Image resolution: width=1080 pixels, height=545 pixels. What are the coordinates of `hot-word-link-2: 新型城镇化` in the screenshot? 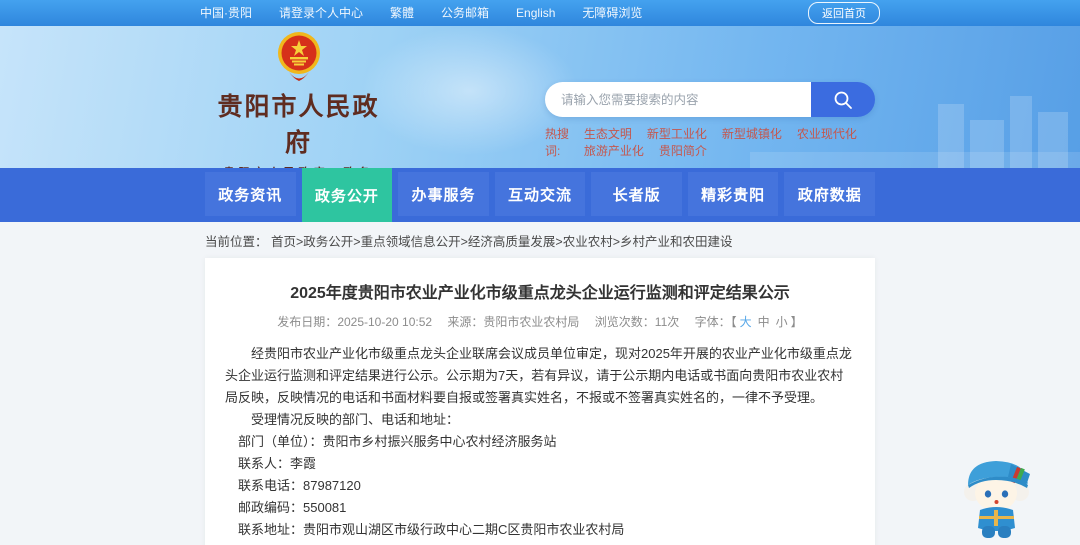 It's located at (752, 134).